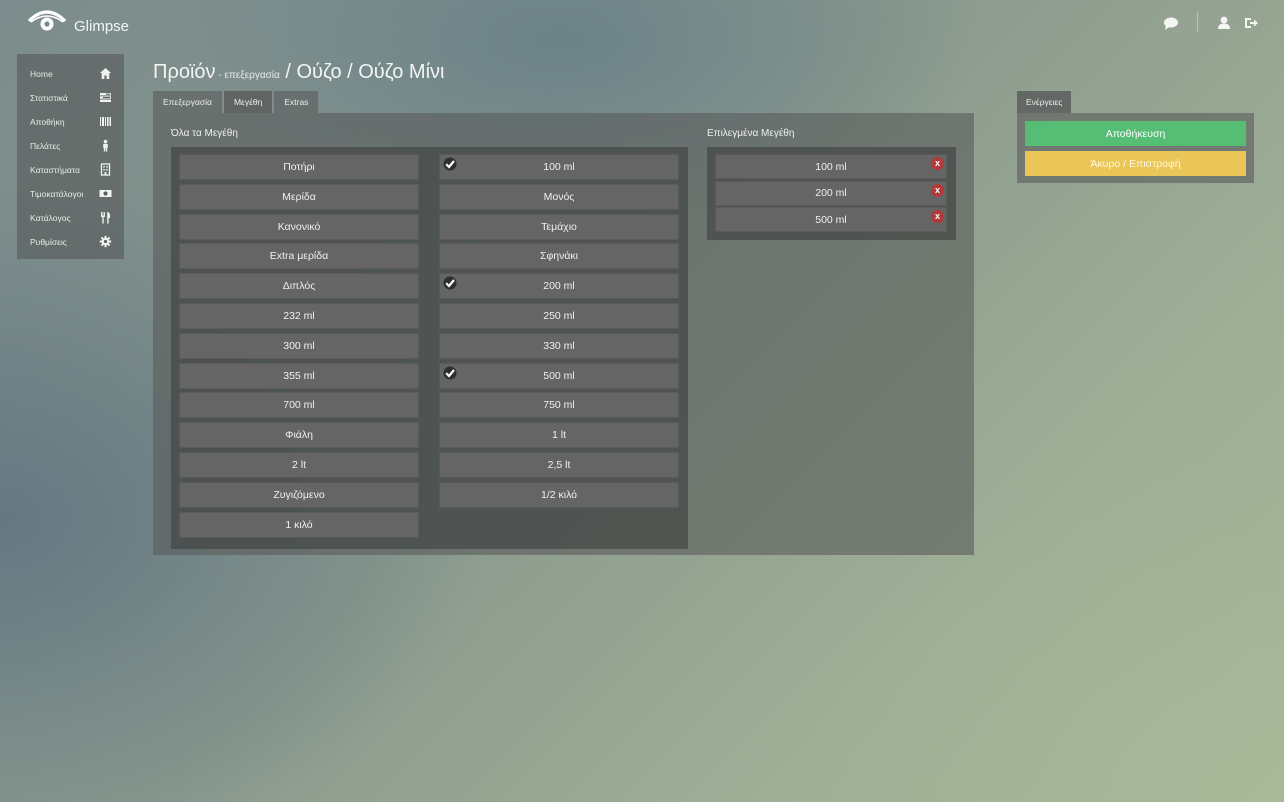 Image resolution: width=1284 pixels, height=802 pixels. What do you see at coordinates (70, 122) in the screenshot?
I see `sidebar-item-warehouse: Αποθήκη` at bounding box center [70, 122].